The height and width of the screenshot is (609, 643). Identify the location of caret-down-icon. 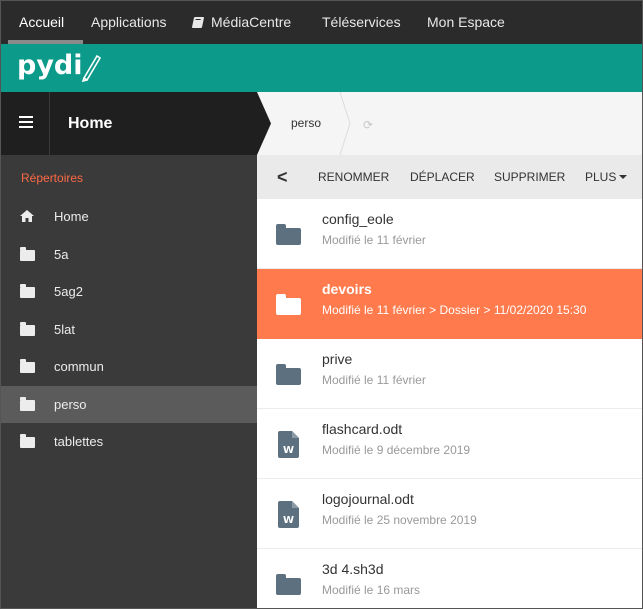
(623, 177).